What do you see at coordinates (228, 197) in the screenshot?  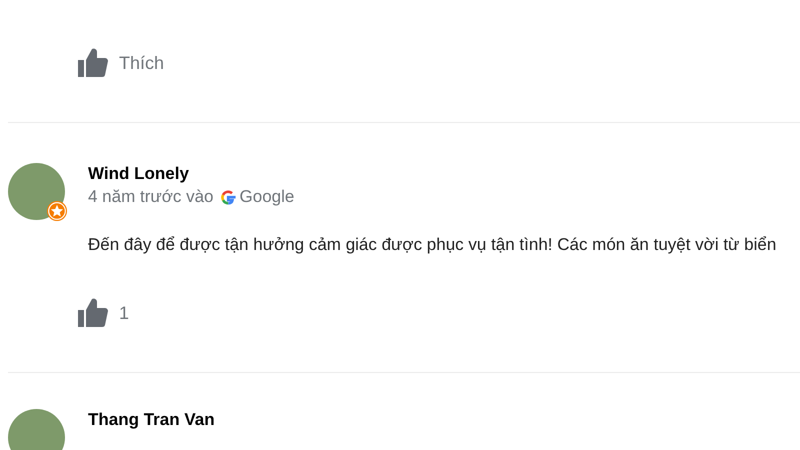 I see `google-g-icon` at bounding box center [228, 197].